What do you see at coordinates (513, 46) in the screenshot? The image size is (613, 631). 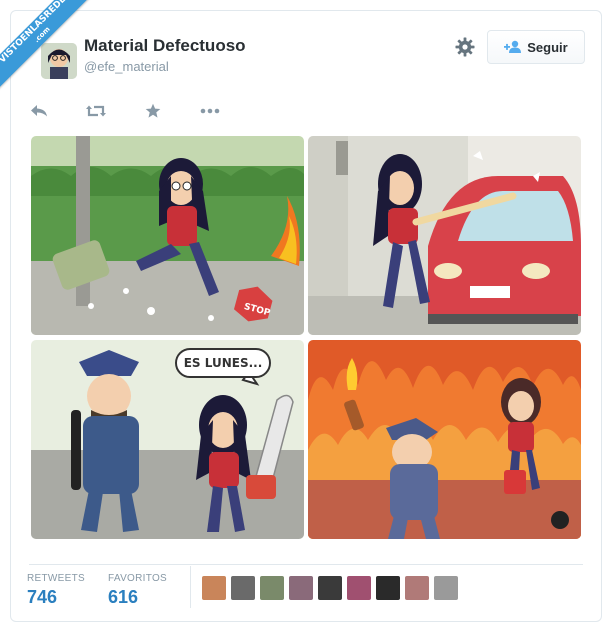 I see `add-user-icon` at bounding box center [513, 46].